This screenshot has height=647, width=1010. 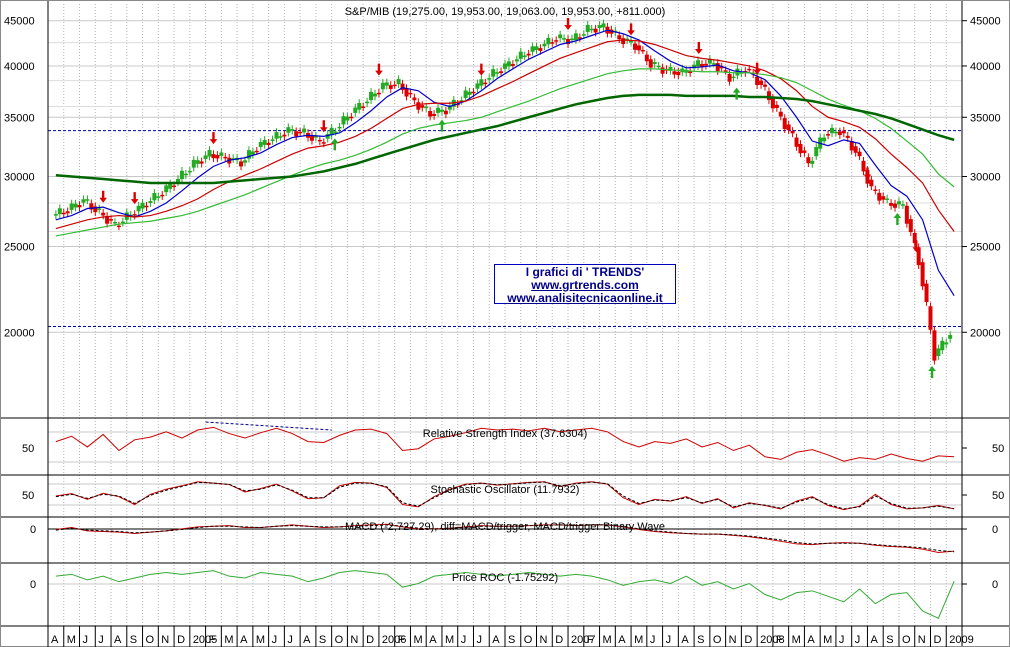 What do you see at coordinates (442, 125) in the screenshot?
I see `buy-arrow` at bounding box center [442, 125].